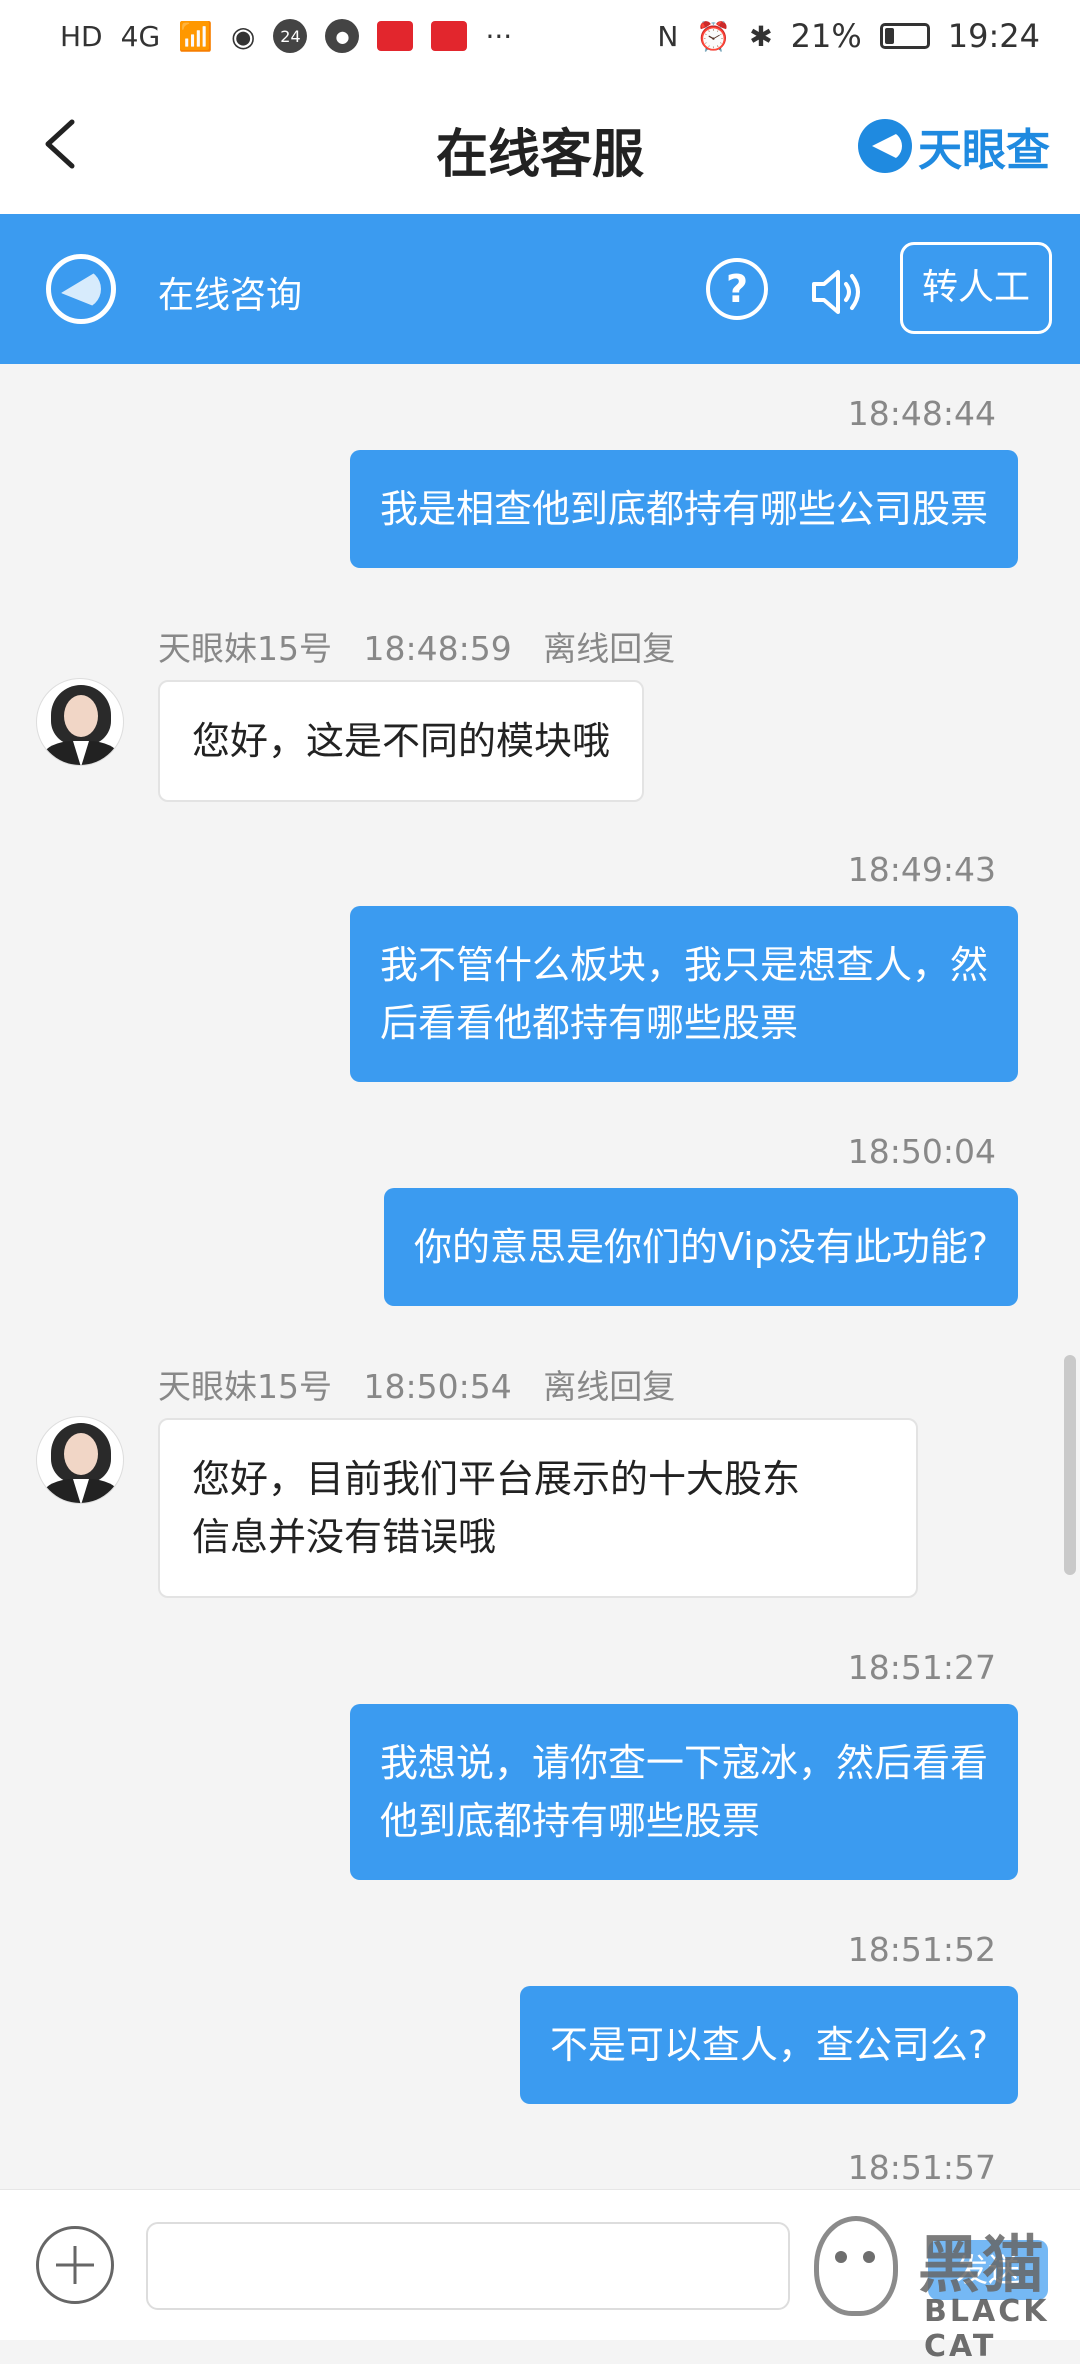 The height and width of the screenshot is (2364, 1080). I want to click on help-icon: ?, so click(737, 289).